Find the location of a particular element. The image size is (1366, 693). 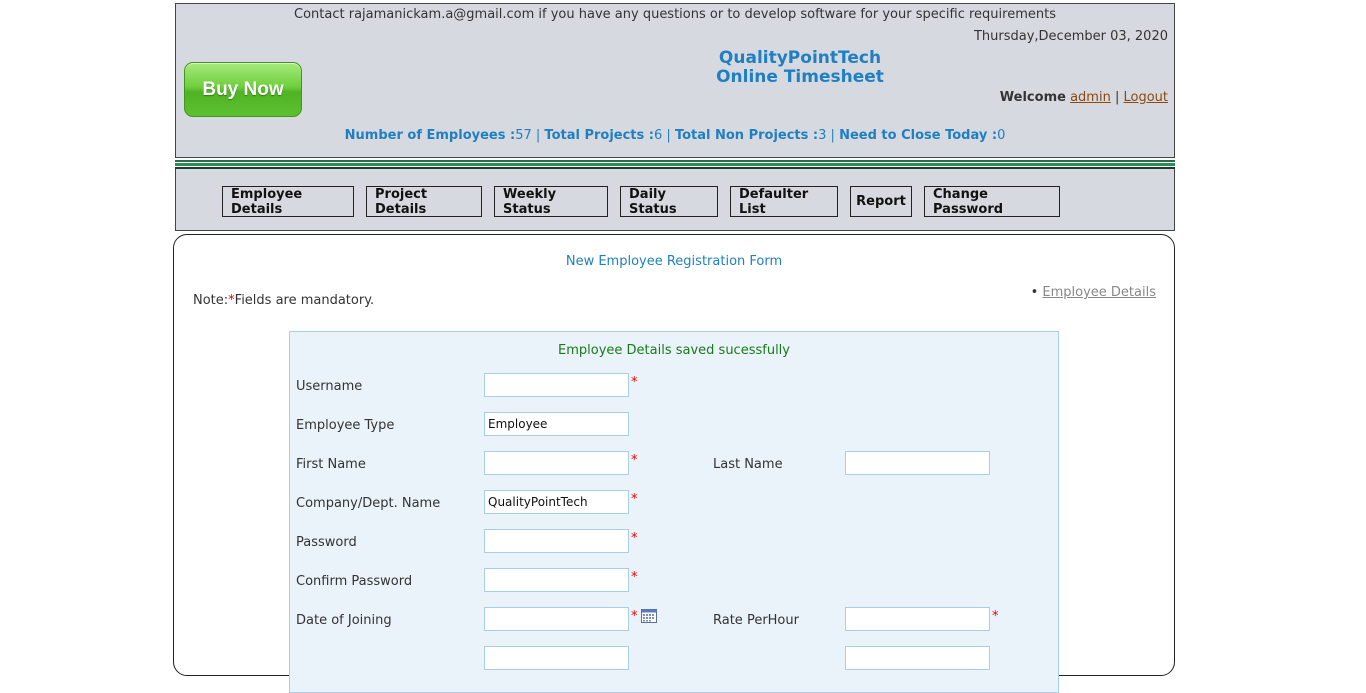

logout-link: Logout is located at coordinates (1145, 97).